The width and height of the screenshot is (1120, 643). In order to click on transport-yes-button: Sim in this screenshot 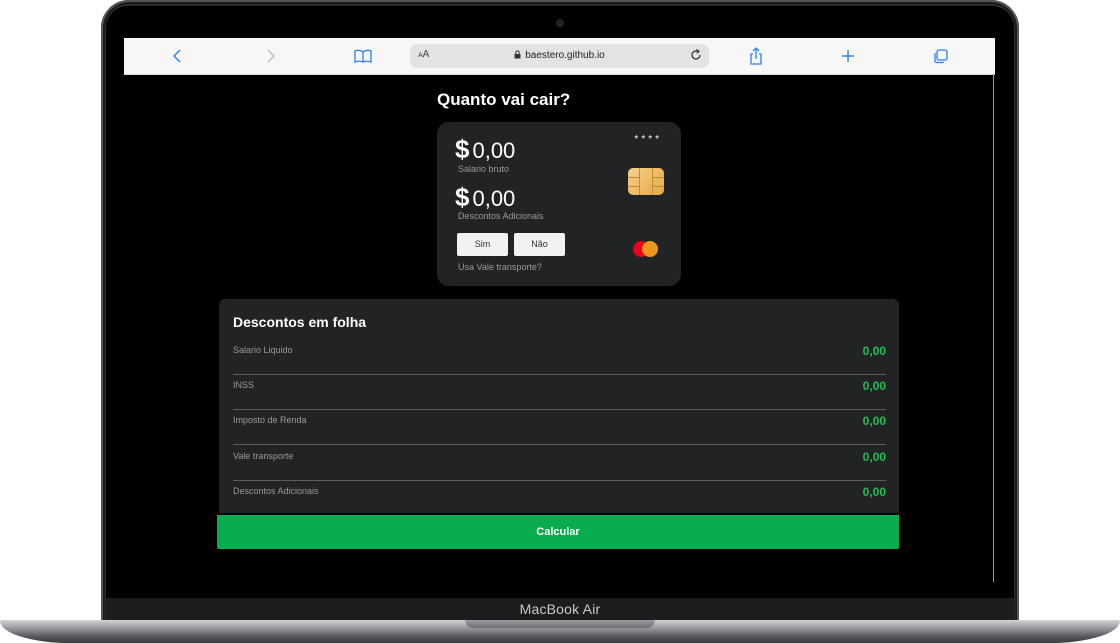, I will do `click(482, 244)`.